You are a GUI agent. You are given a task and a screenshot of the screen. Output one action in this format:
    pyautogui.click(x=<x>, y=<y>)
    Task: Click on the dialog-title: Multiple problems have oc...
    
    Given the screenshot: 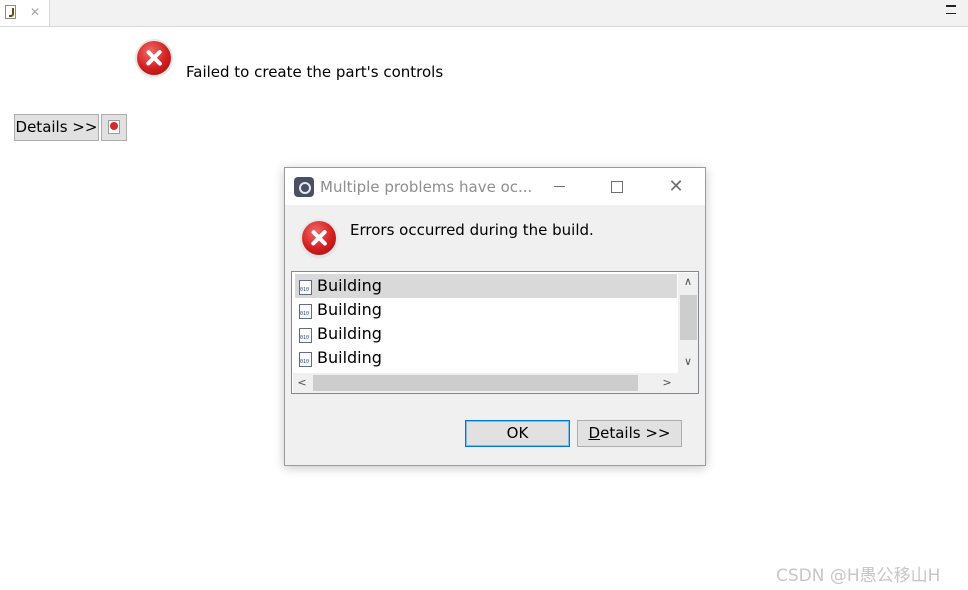 What is the action you would take?
    pyautogui.click(x=426, y=187)
    